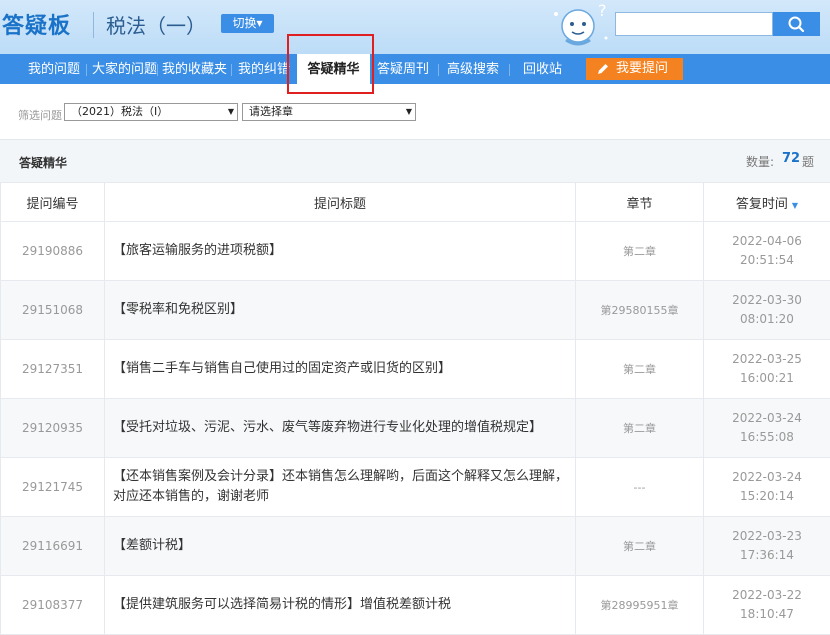 This screenshot has width=830, height=635. What do you see at coordinates (767, 241) in the screenshot?
I see `reply-date: 2022-04-06` at bounding box center [767, 241].